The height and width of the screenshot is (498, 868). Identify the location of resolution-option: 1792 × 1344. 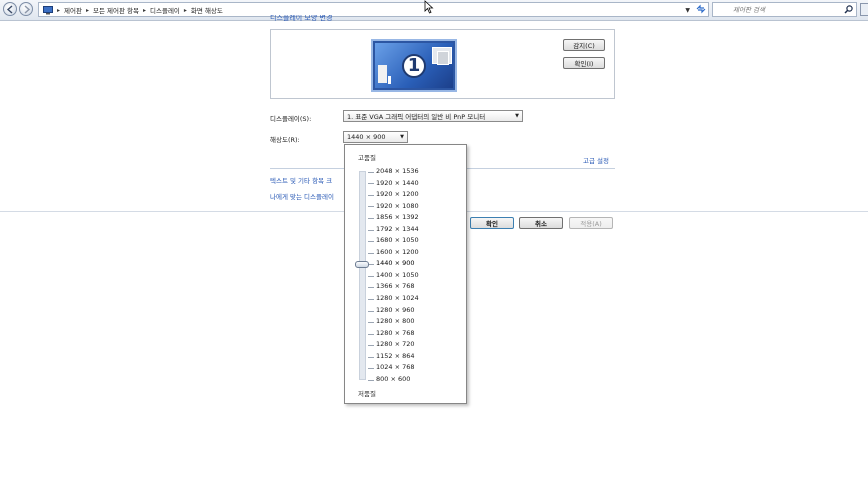
(397, 230).